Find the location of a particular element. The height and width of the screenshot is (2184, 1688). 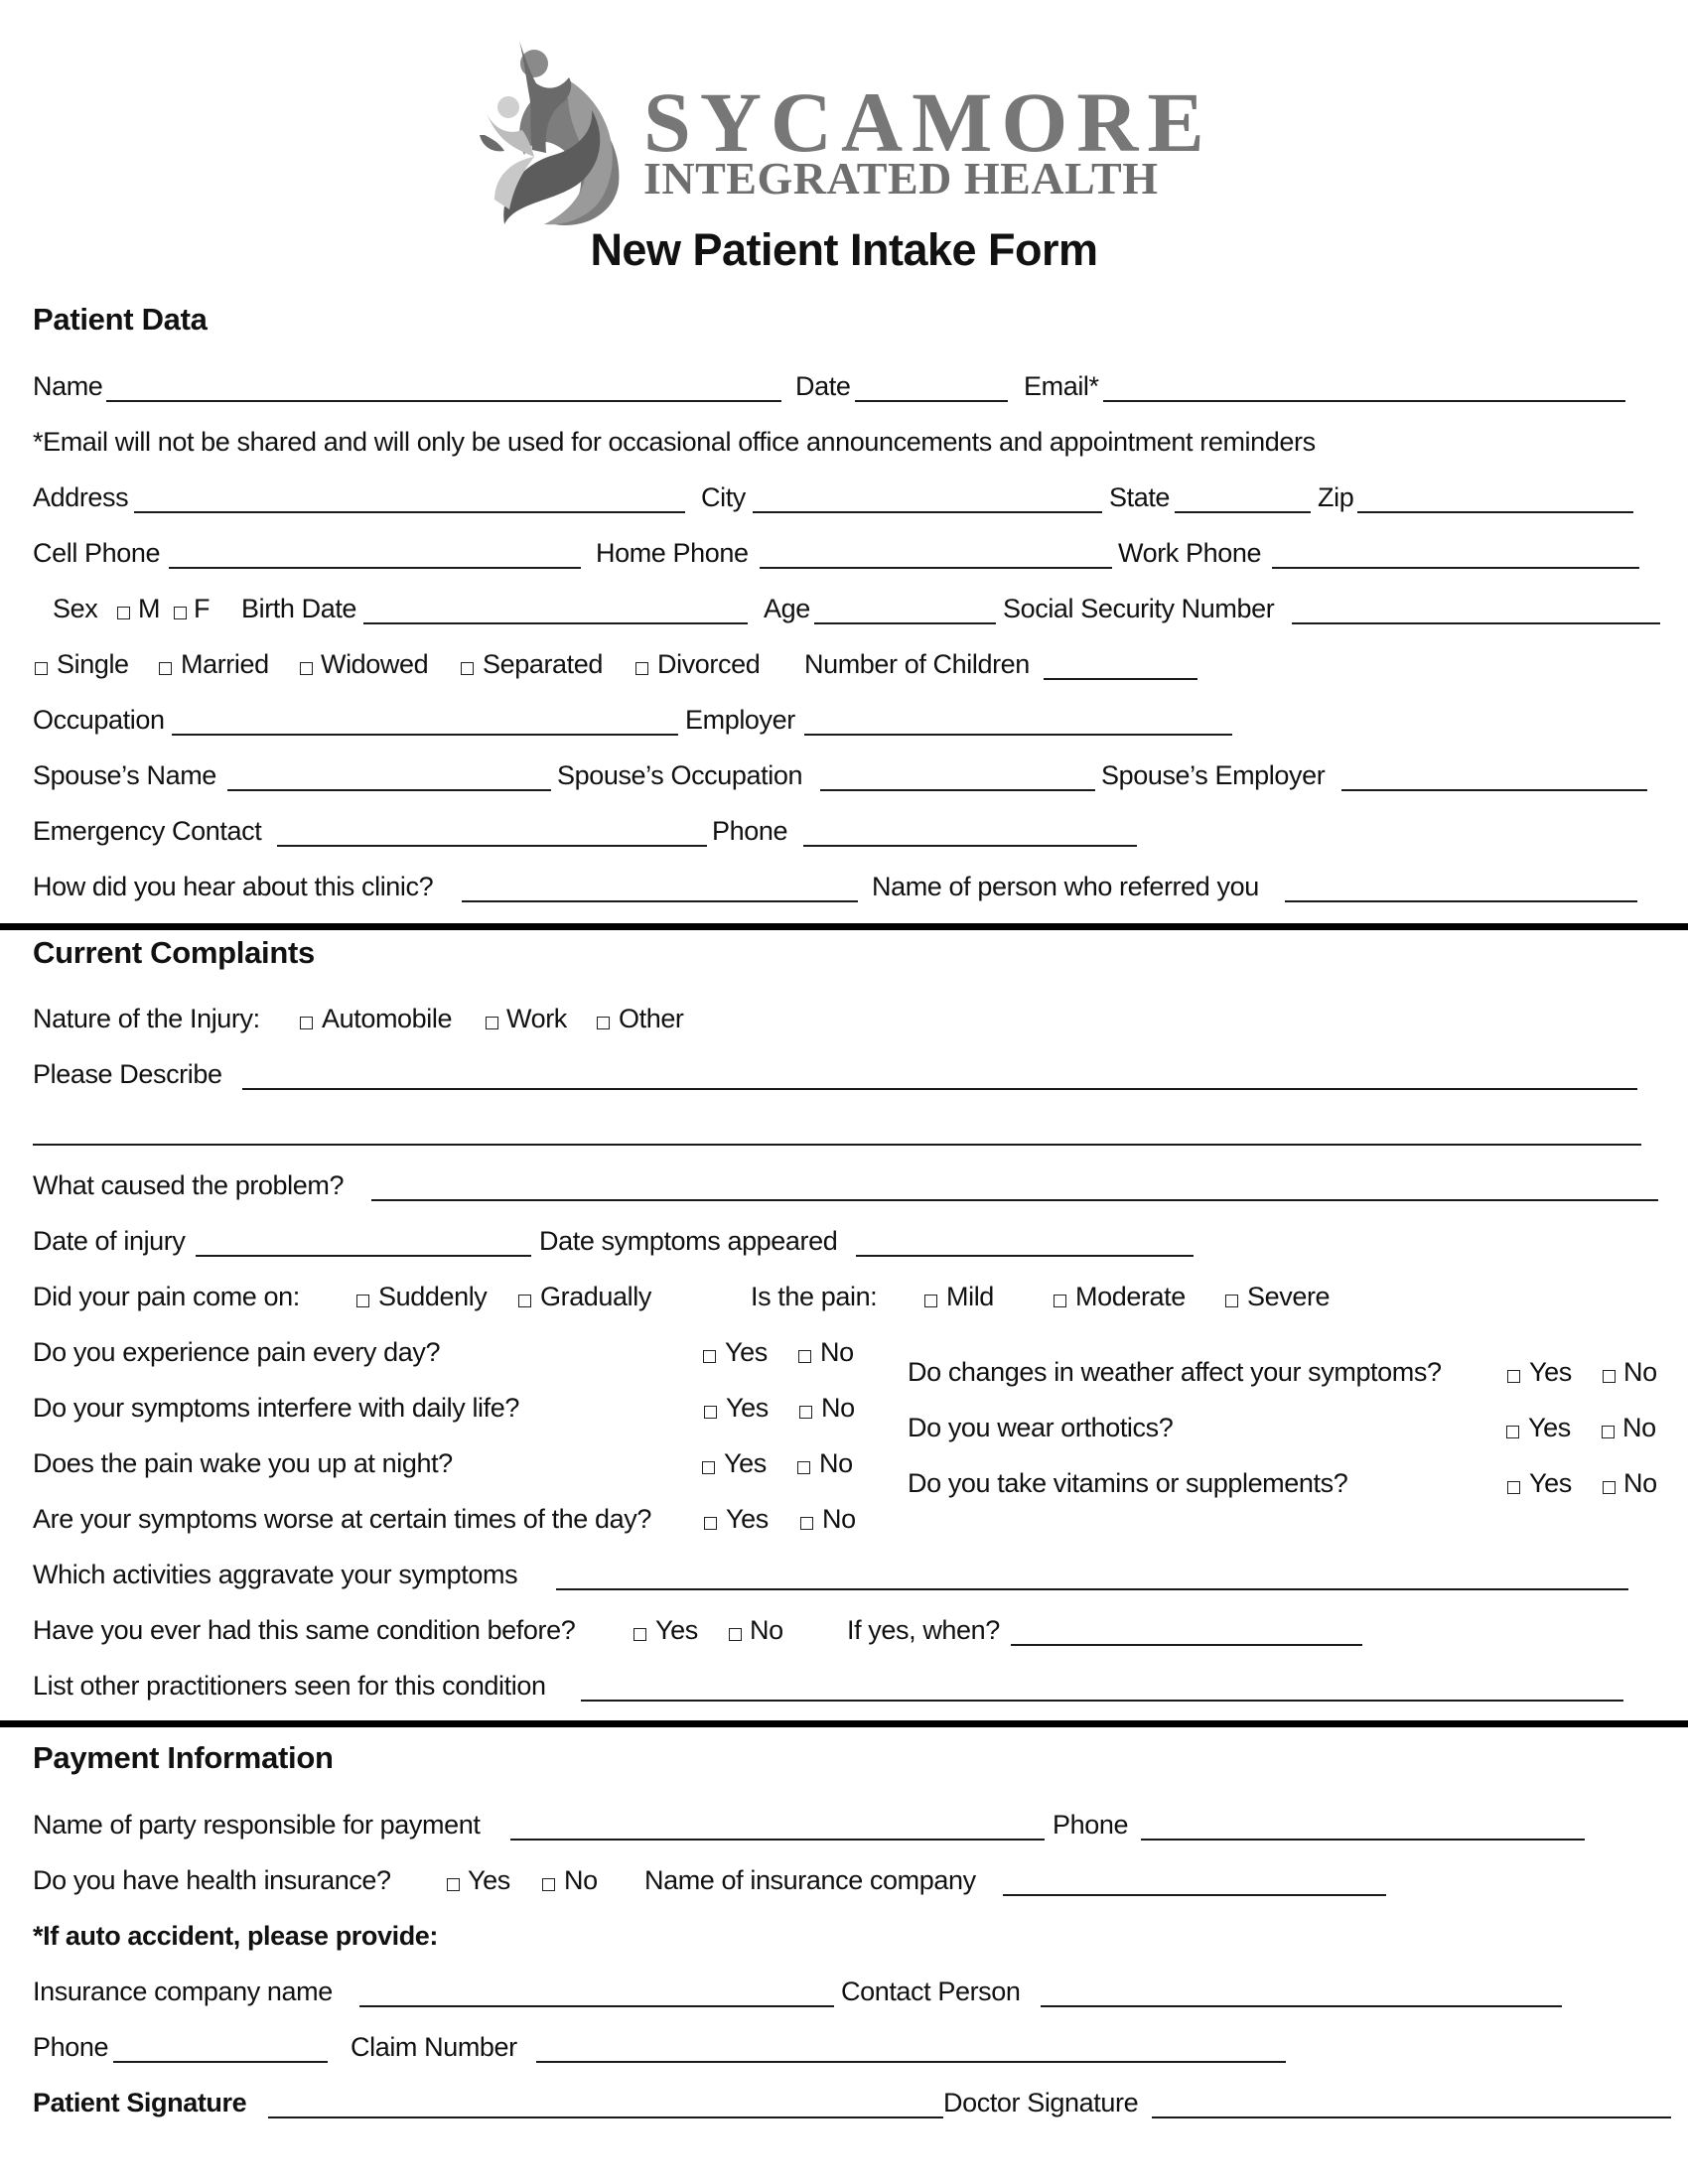

same-condition-yes-checkbox is located at coordinates (639, 1634).